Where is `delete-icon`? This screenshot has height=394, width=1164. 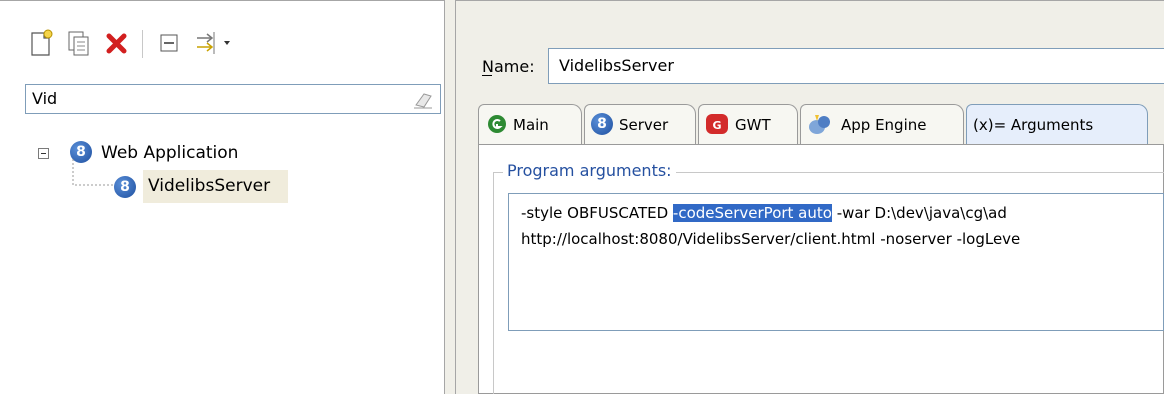
delete-icon is located at coordinates (116, 43).